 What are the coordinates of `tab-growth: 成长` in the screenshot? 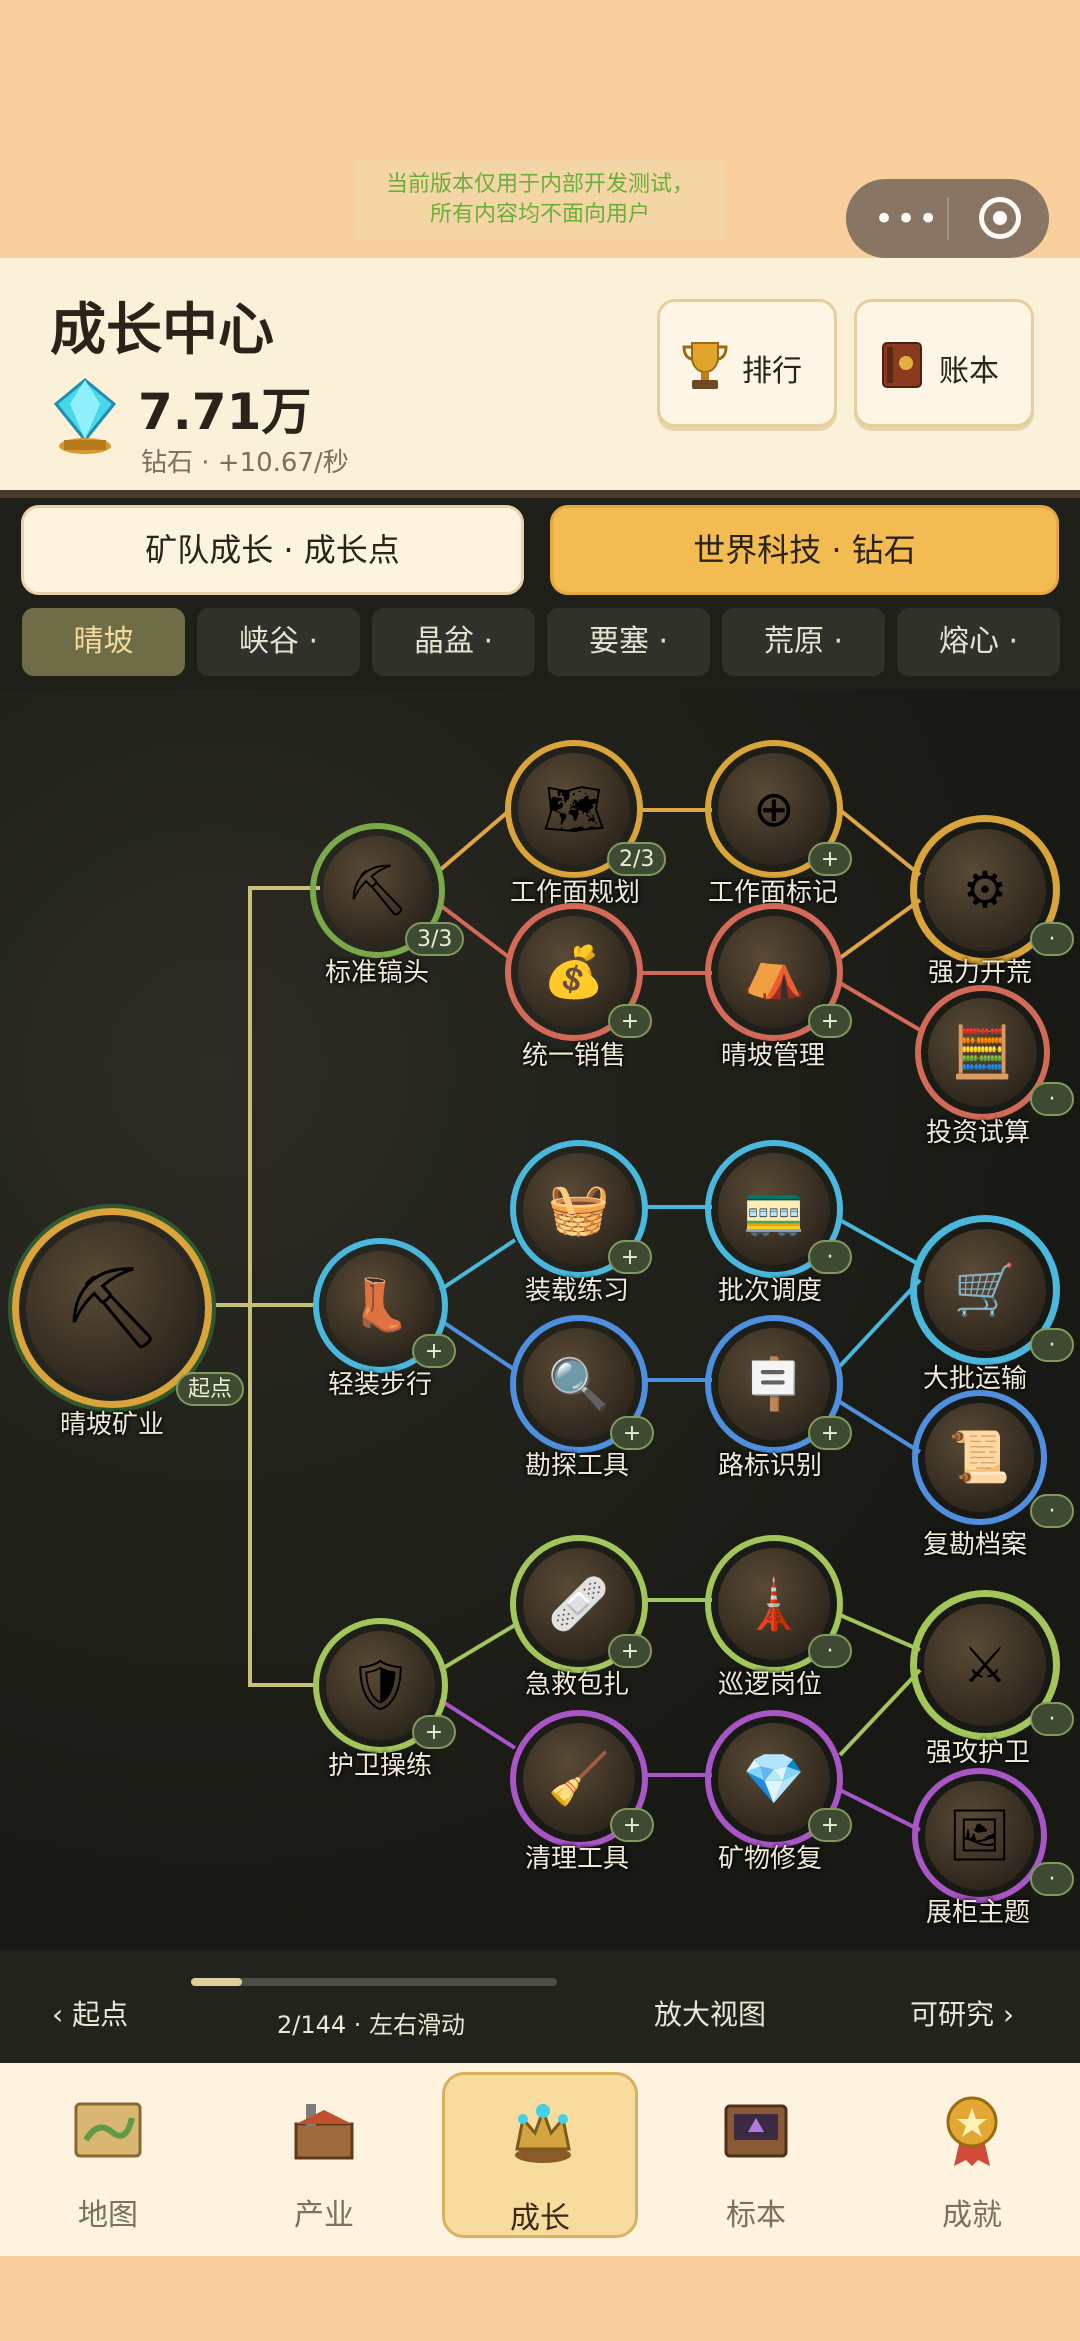 It's located at (540, 2155).